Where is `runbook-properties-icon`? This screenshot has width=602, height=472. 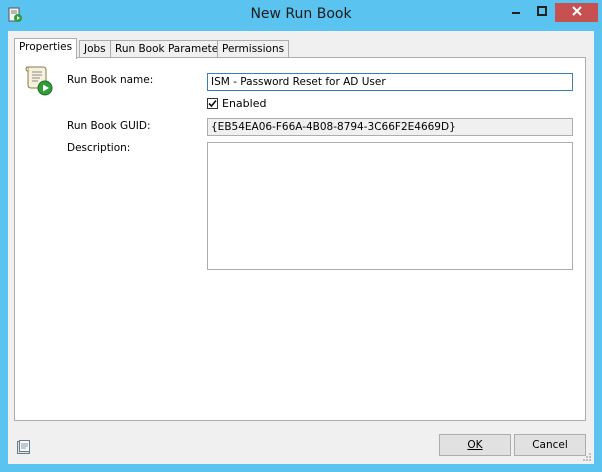
runbook-properties-icon is located at coordinates (24, 447).